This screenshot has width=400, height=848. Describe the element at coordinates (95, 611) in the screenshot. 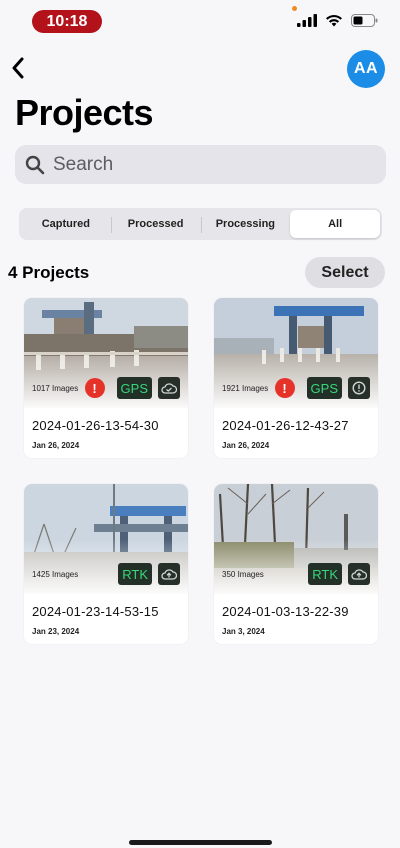

I see `project-name: 2024-01-23-14-53-15` at that location.